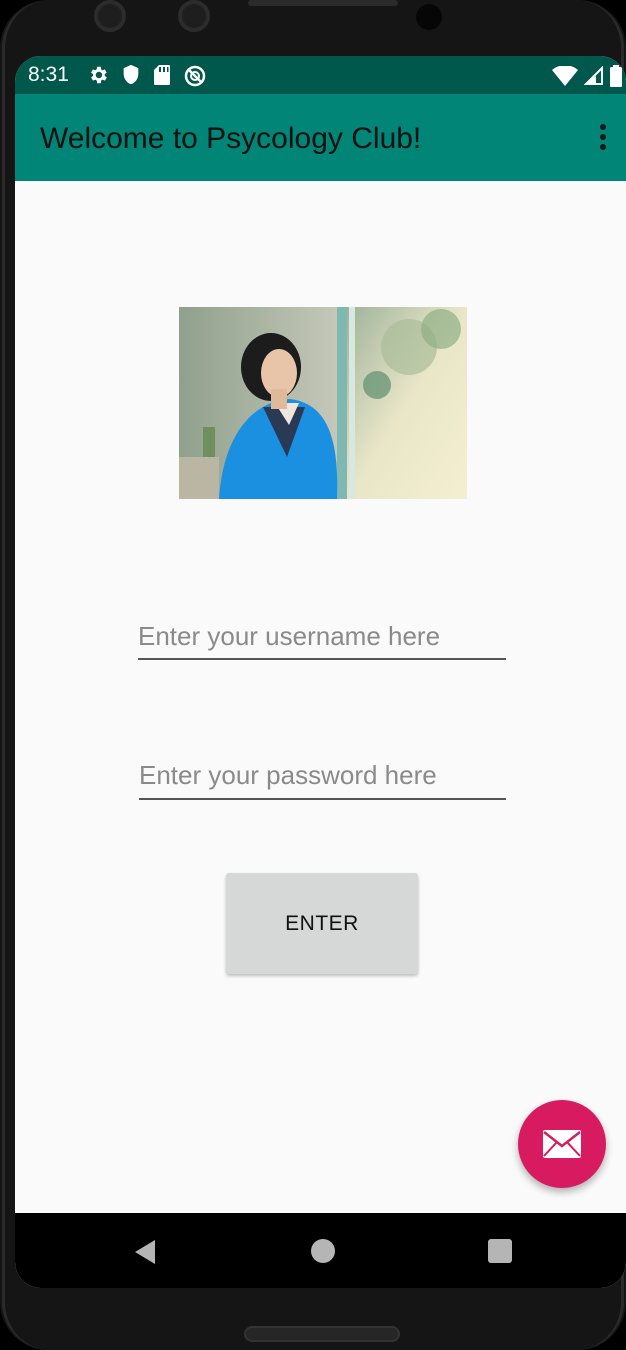  What do you see at coordinates (323, 1251) in the screenshot?
I see `home-icon` at bounding box center [323, 1251].